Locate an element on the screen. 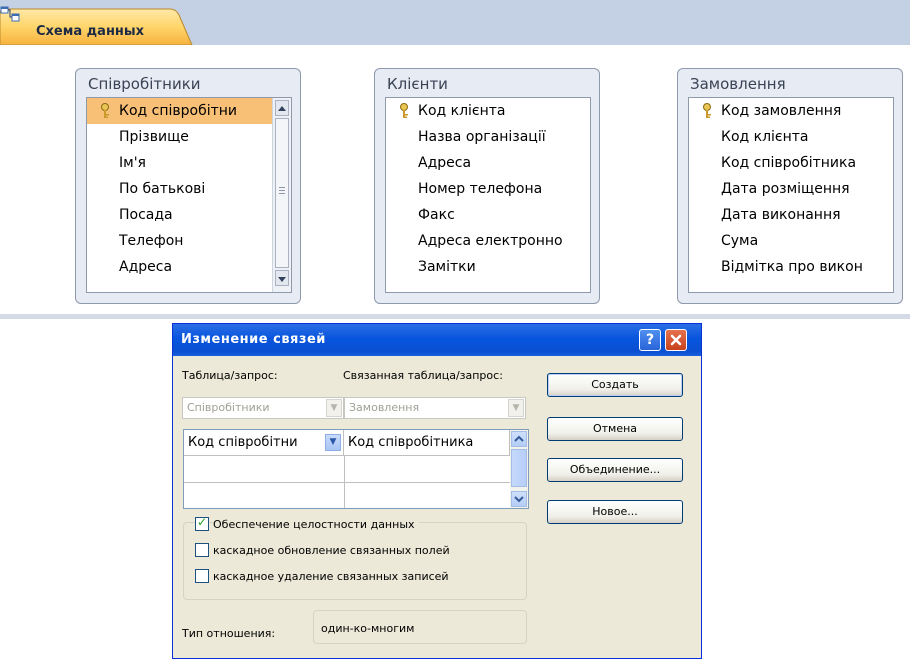  field-item: Телефон is located at coordinates (189, 241).